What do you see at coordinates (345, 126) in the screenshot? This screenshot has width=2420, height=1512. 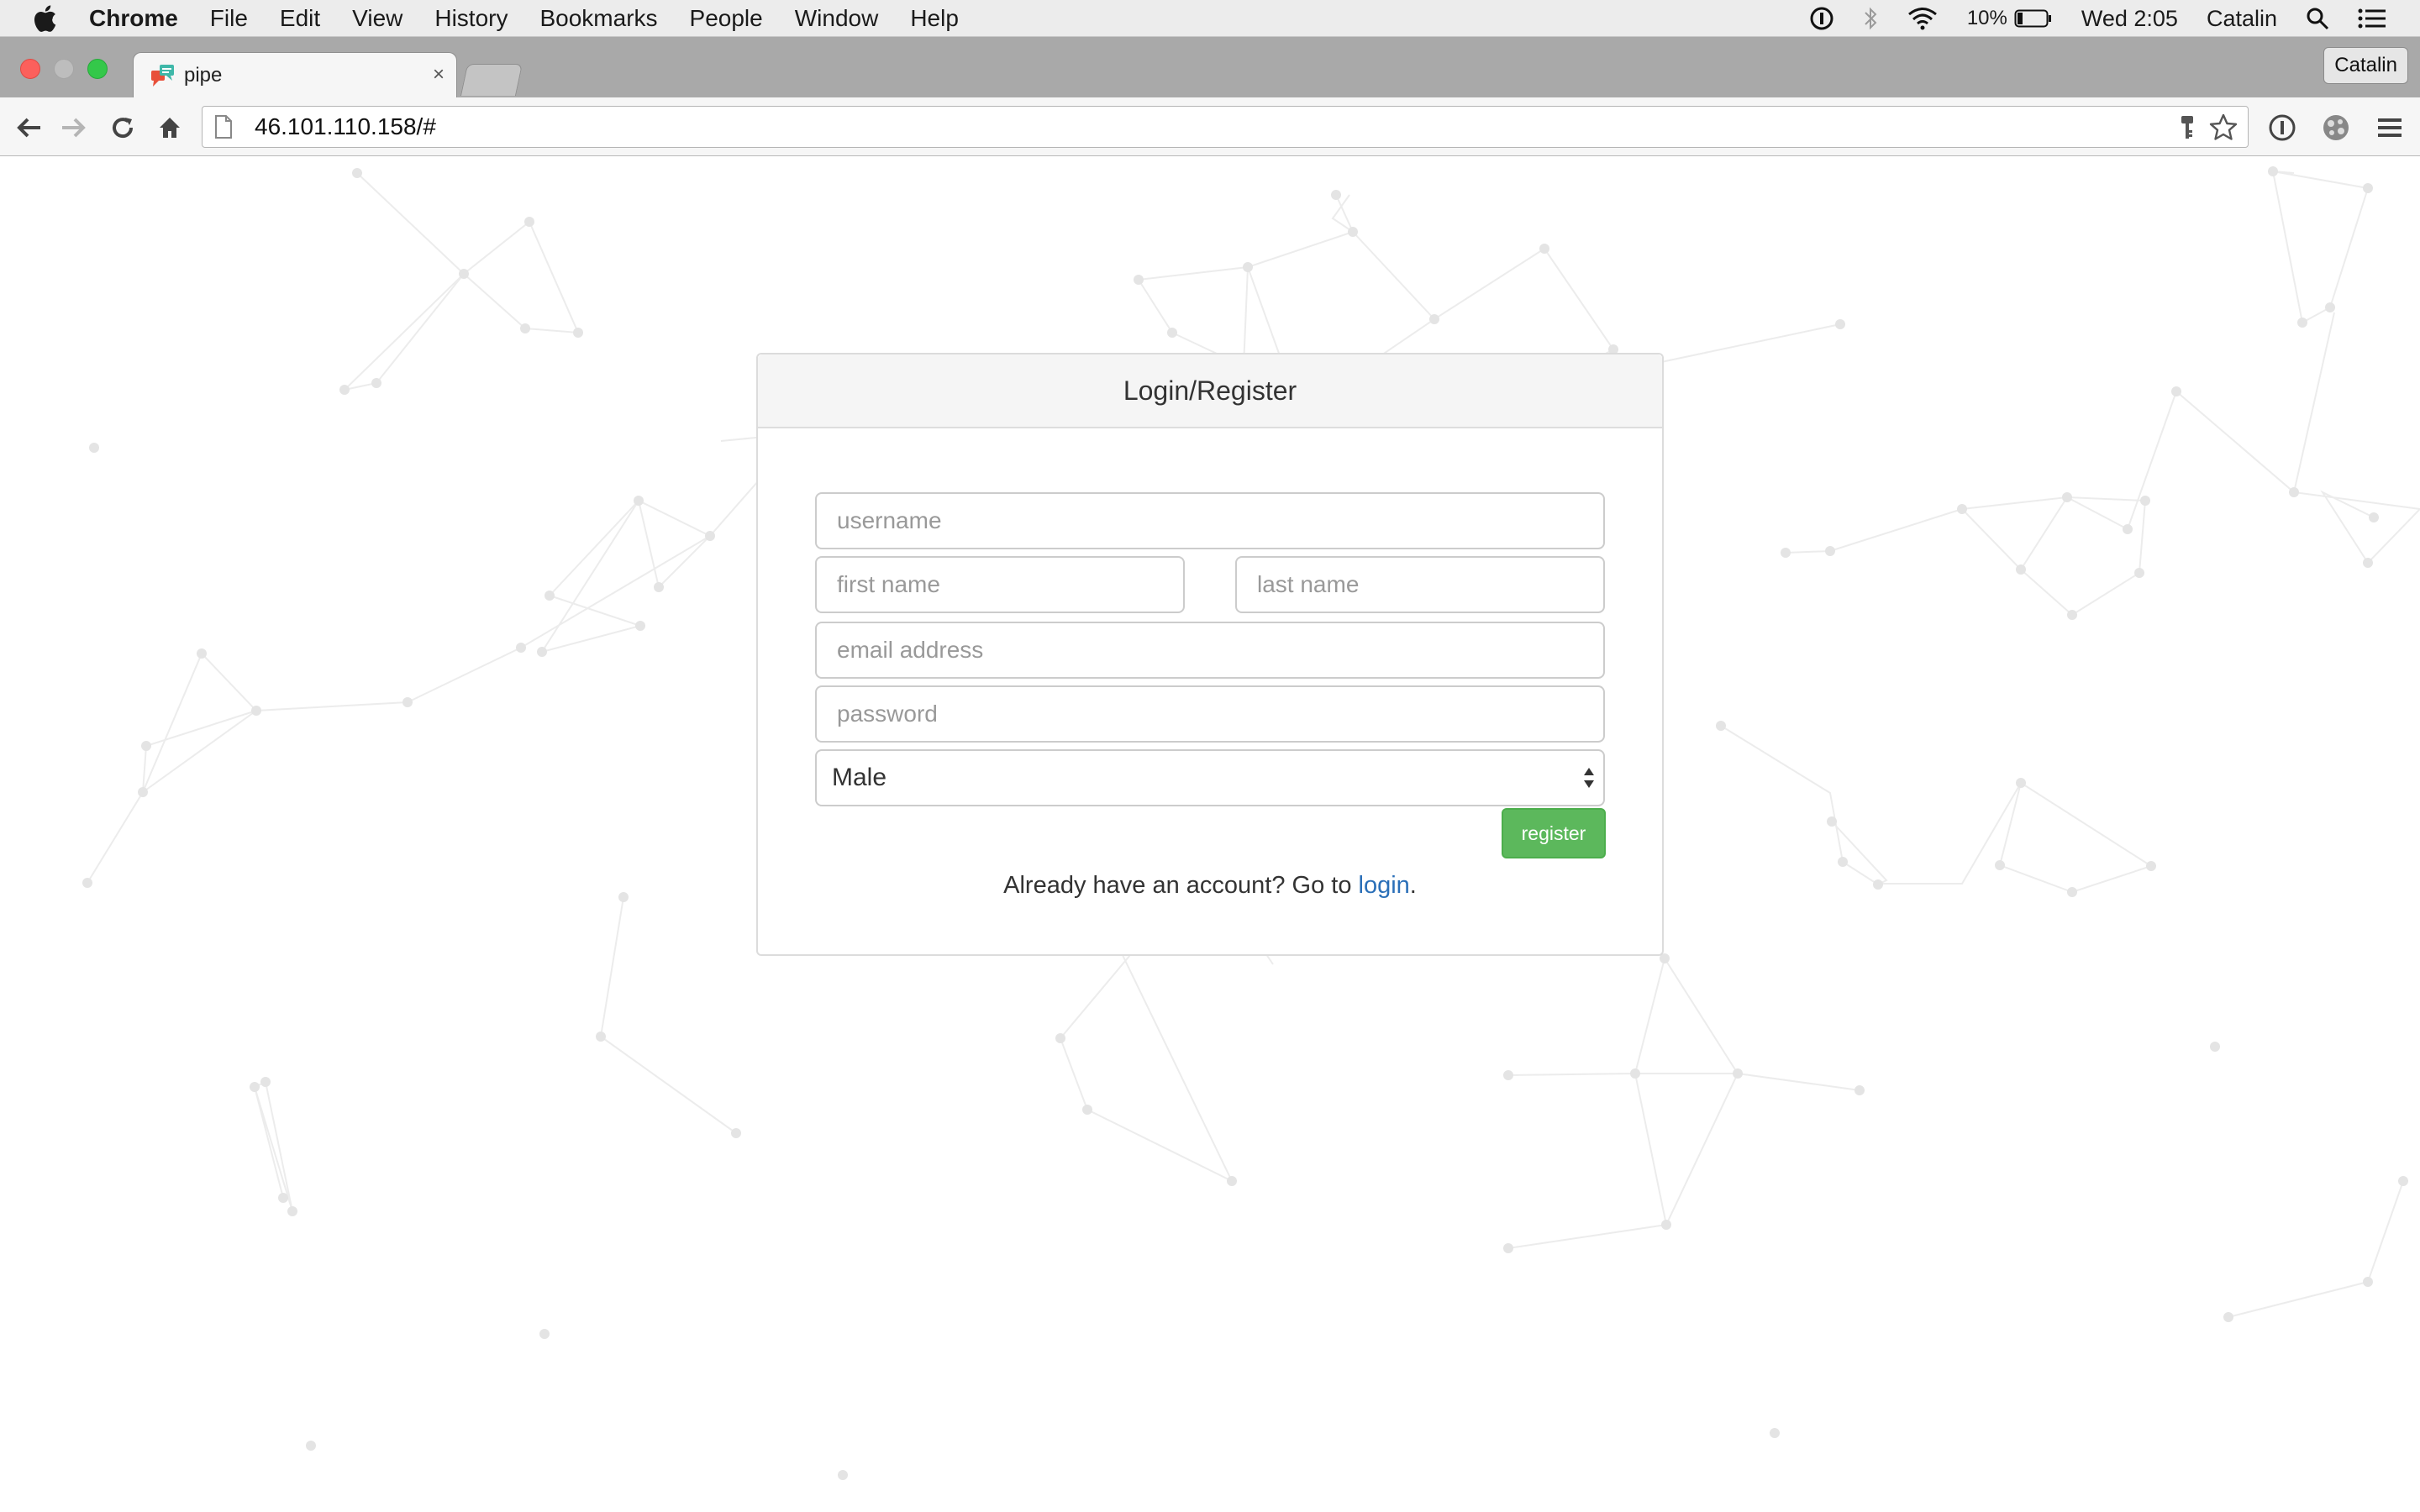 I see `address-bar-url: 46.101.110.158/#` at bounding box center [345, 126].